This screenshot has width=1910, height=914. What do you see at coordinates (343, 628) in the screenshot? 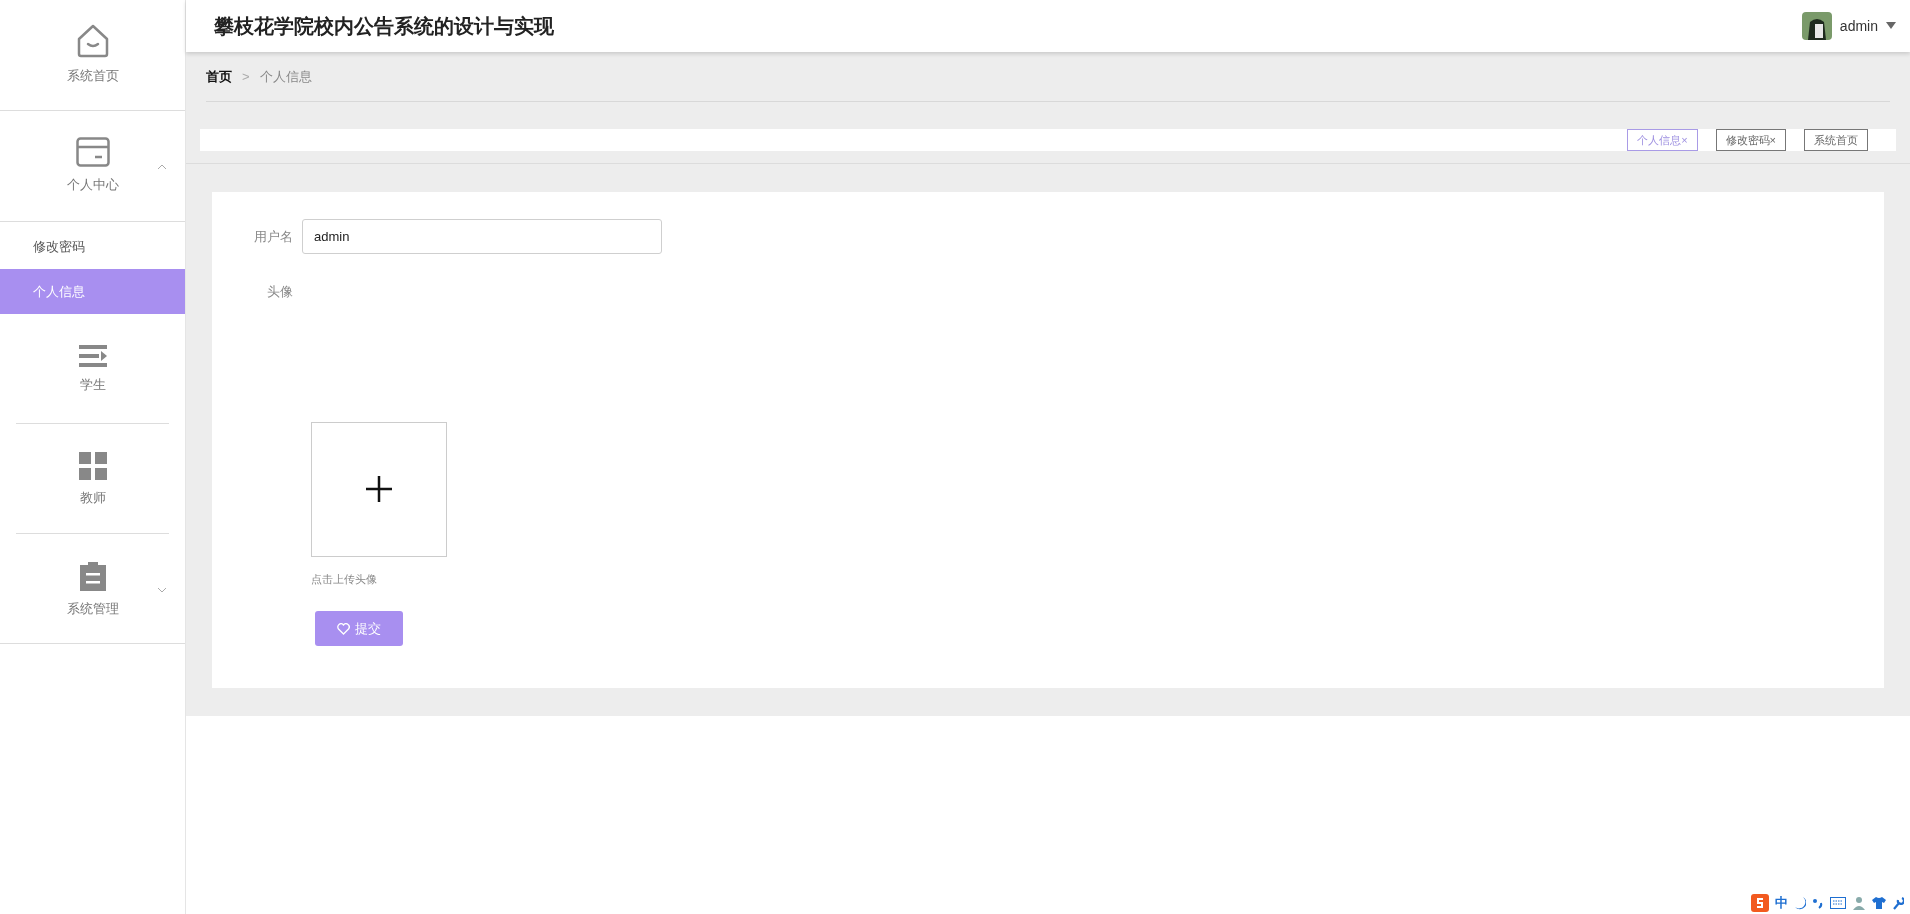
I see `heart-icon` at bounding box center [343, 628].